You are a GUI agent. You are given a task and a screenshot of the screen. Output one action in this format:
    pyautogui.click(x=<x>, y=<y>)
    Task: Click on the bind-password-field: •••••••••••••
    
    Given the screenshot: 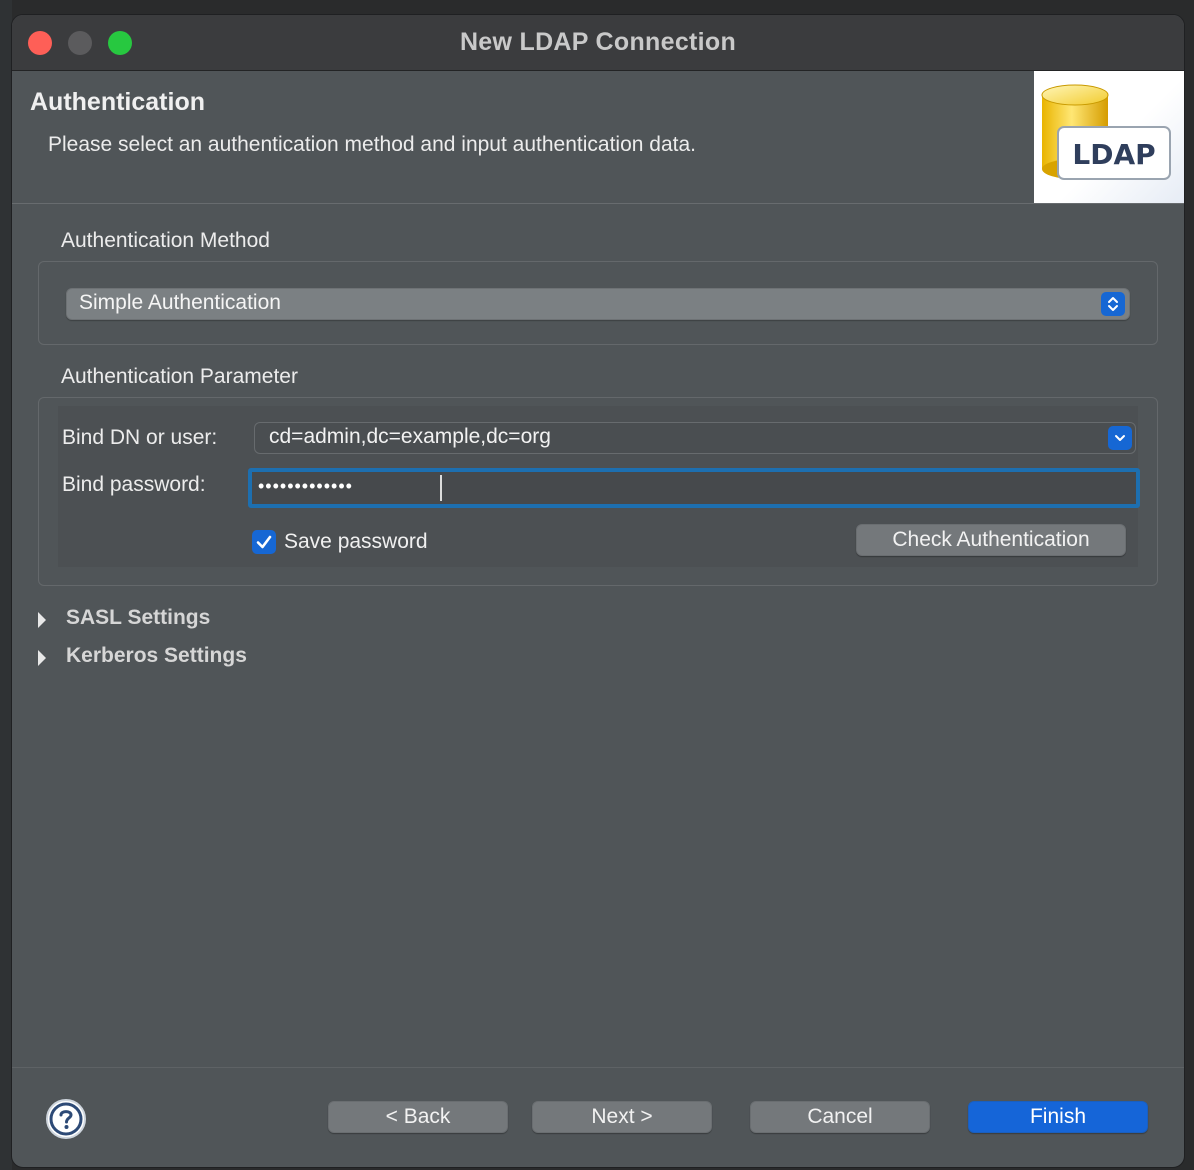 What is the action you would take?
    pyautogui.click(x=694, y=488)
    